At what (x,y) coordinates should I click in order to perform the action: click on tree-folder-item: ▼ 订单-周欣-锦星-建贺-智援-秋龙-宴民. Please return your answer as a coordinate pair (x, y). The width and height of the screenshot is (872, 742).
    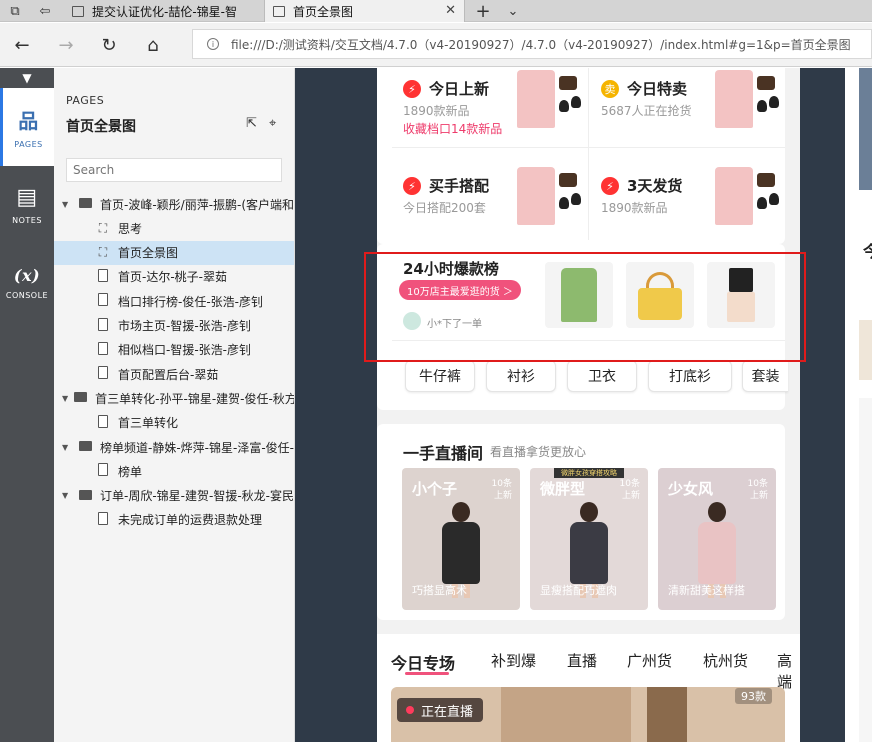
    Looking at the image, I should click on (174, 496).